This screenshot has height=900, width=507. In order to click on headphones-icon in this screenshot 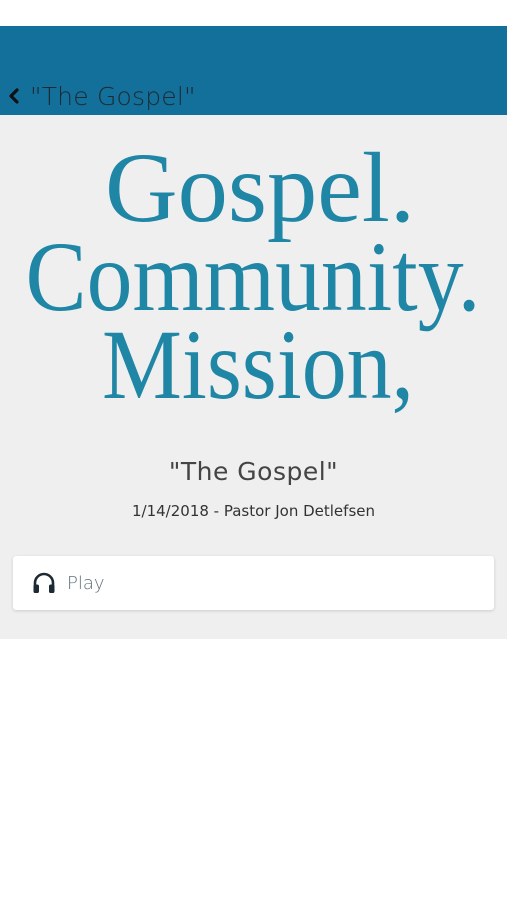, I will do `click(44, 582)`.